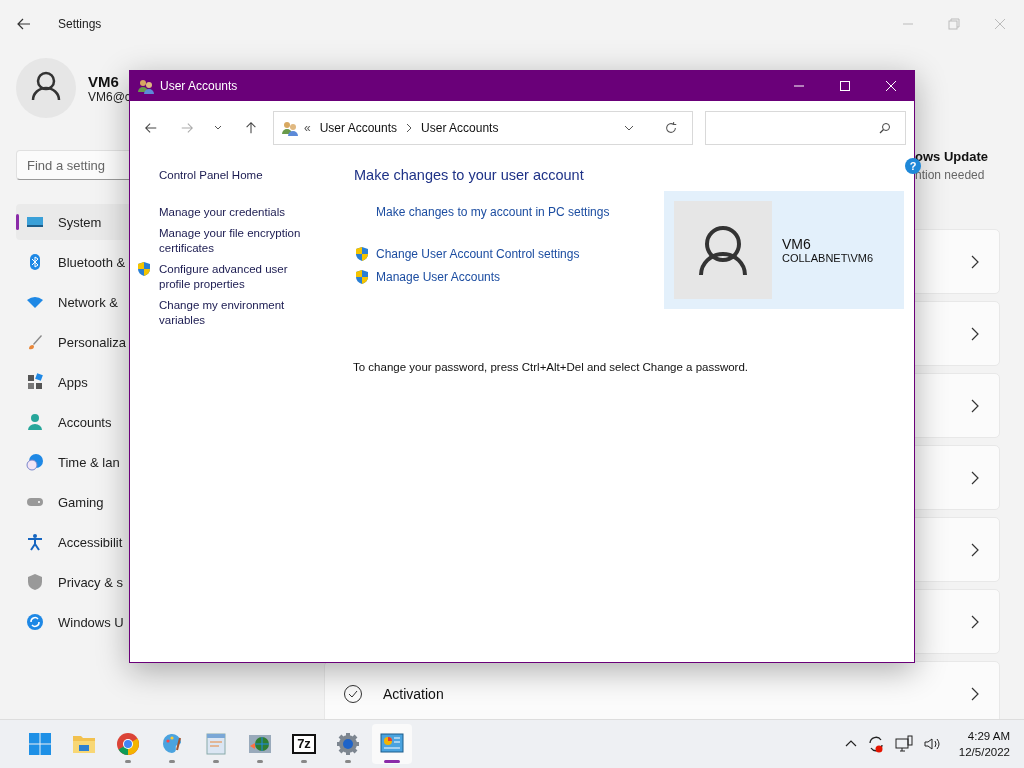  Describe the element at coordinates (828, 258) in the screenshot. I see `user-account: COLLABNET\VM6` at that location.